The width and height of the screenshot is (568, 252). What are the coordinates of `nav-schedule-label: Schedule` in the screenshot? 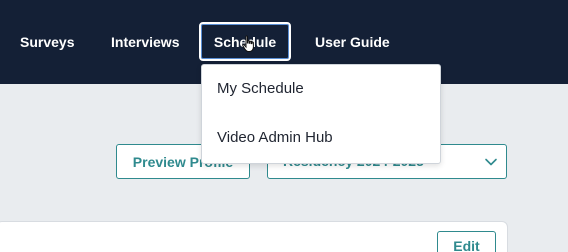 It's located at (245, 41).